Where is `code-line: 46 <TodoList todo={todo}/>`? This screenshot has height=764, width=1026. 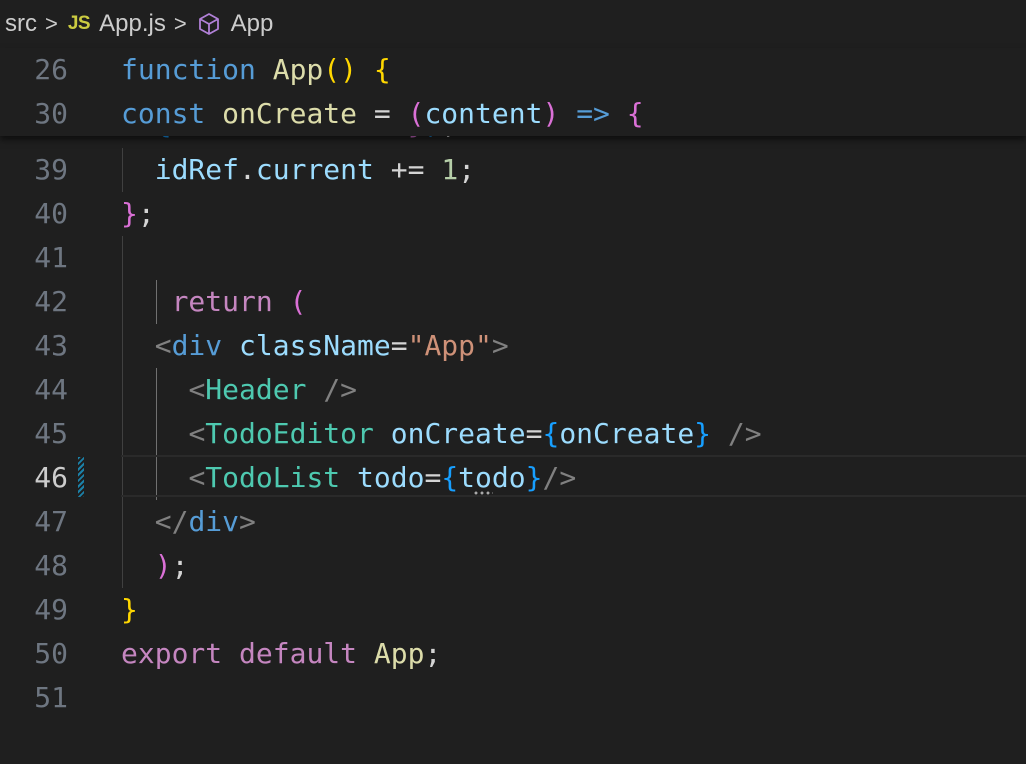
code-line: 46 <TodoList todo={todo}/> is located at coordinates (513, 478).